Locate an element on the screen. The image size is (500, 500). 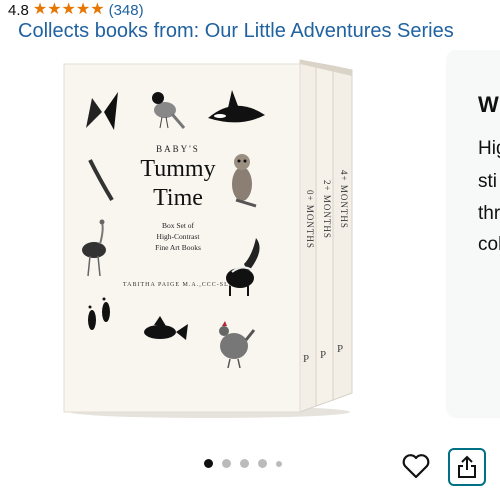
spine-label: 4+ MONTHS is located at coordinates (344, 199).